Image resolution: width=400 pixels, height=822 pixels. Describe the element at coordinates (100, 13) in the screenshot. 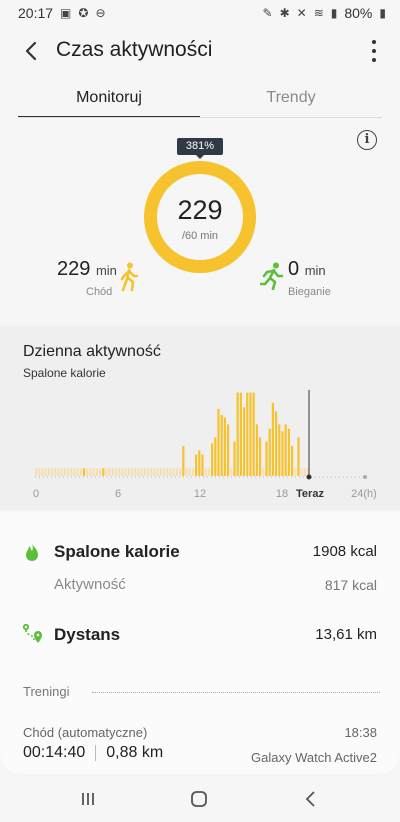

I see `dnd-icon: ⊖` at that location.